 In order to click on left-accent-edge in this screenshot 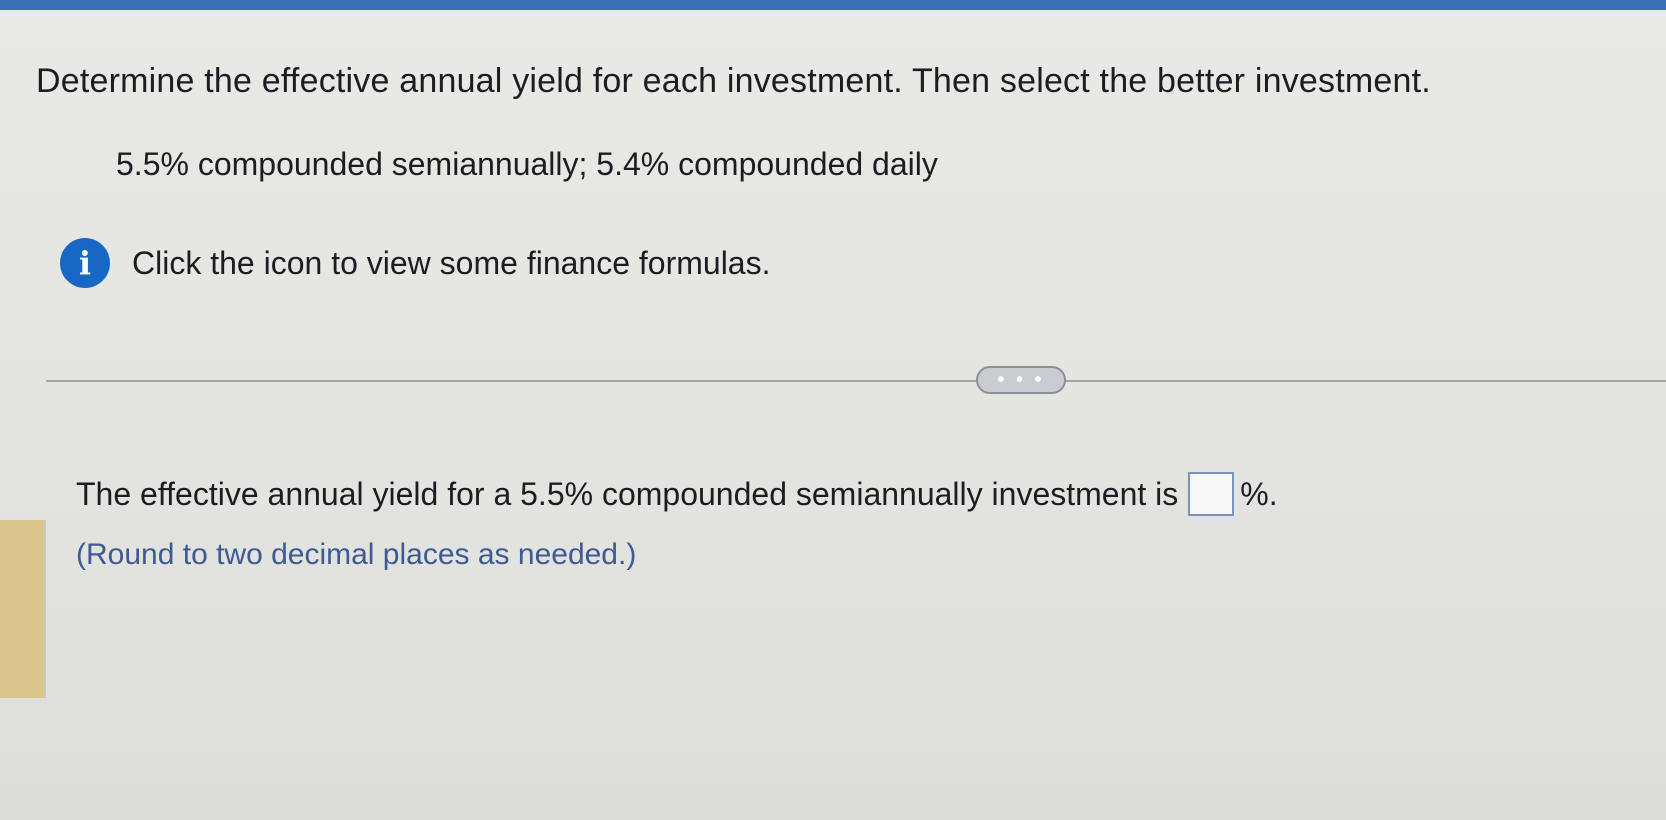, I will do `click(45, 609)`.